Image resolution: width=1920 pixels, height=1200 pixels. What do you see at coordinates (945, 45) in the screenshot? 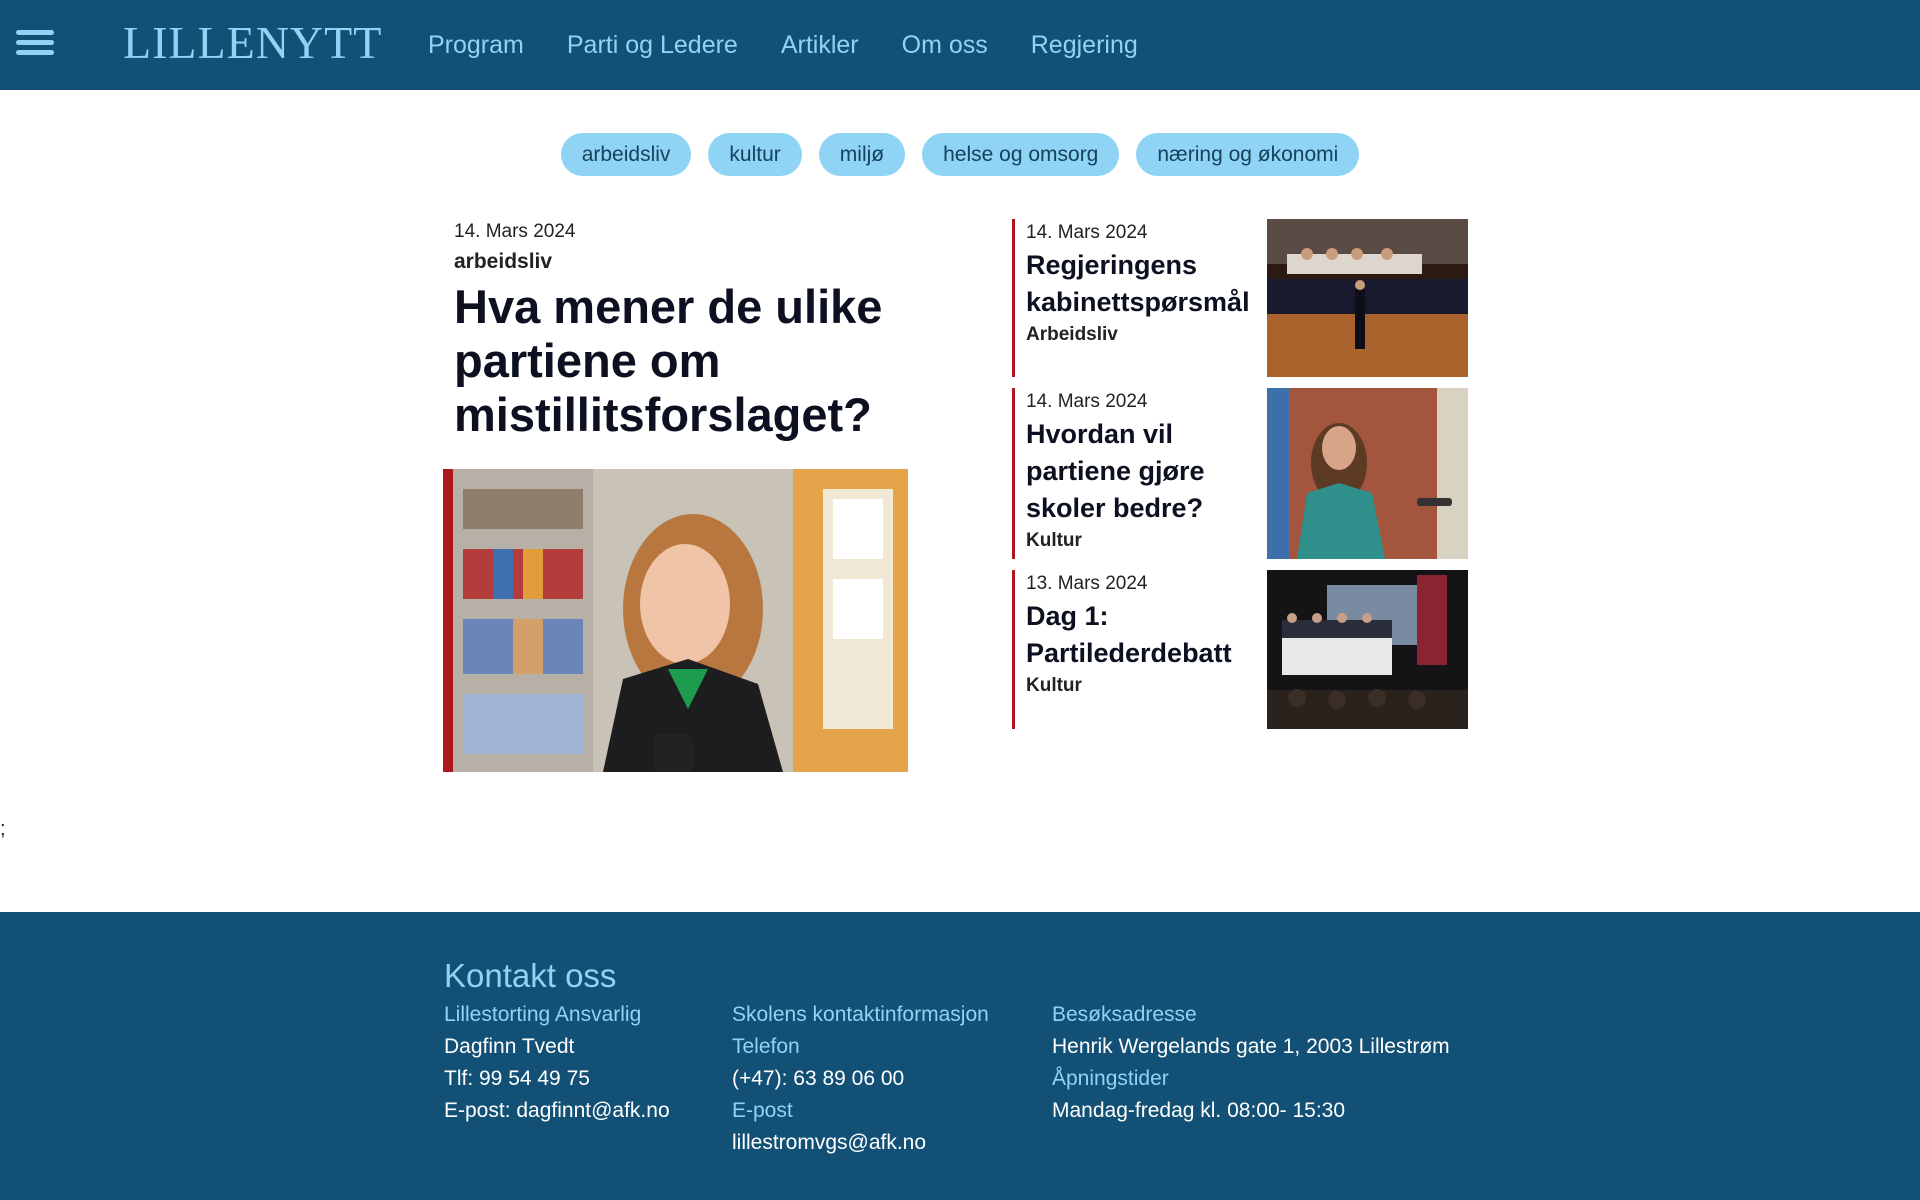
I see `nav-om-oss: Om oss` at bounding box center [945, 45].